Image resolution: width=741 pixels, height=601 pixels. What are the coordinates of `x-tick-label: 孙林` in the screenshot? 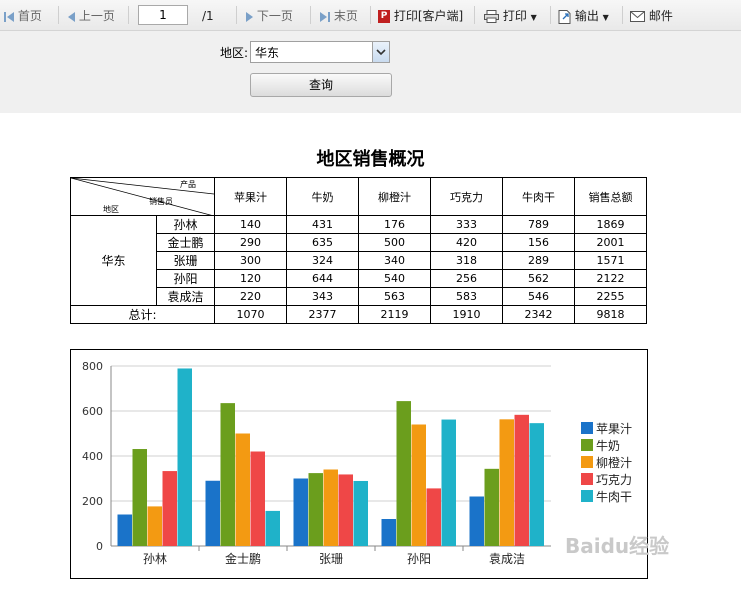 It's located at (155, 559).